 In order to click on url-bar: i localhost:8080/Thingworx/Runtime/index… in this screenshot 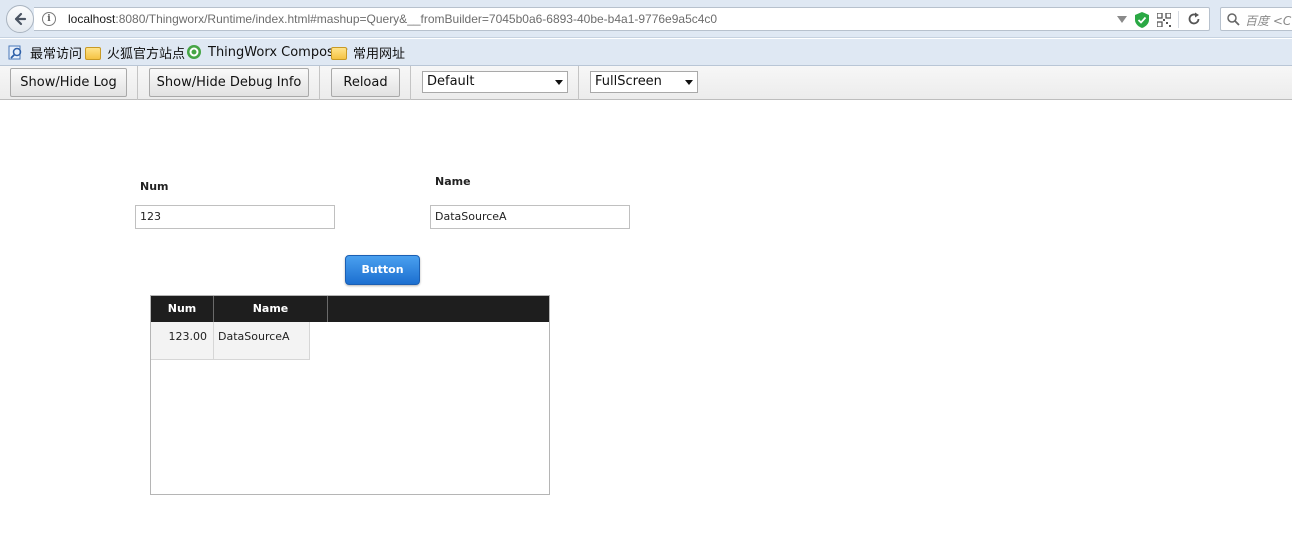, I will do `click(622, 19)`.